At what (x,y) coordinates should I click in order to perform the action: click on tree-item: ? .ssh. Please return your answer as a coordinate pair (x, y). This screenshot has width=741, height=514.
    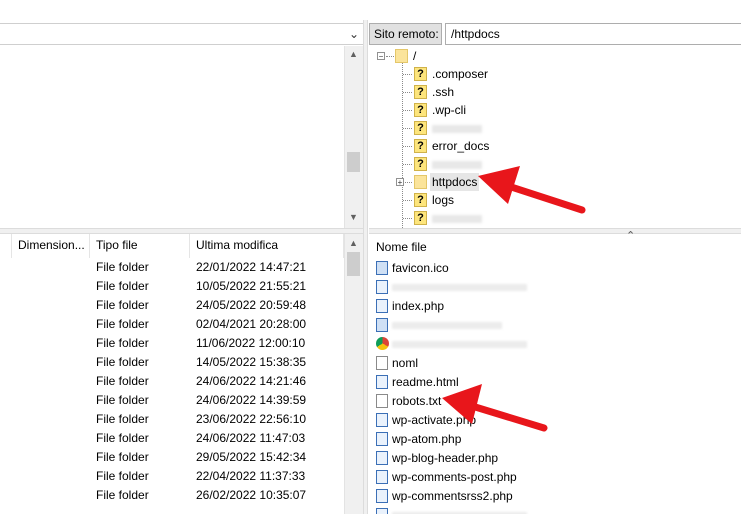
    Looking at the image, I should click on (555, 92).